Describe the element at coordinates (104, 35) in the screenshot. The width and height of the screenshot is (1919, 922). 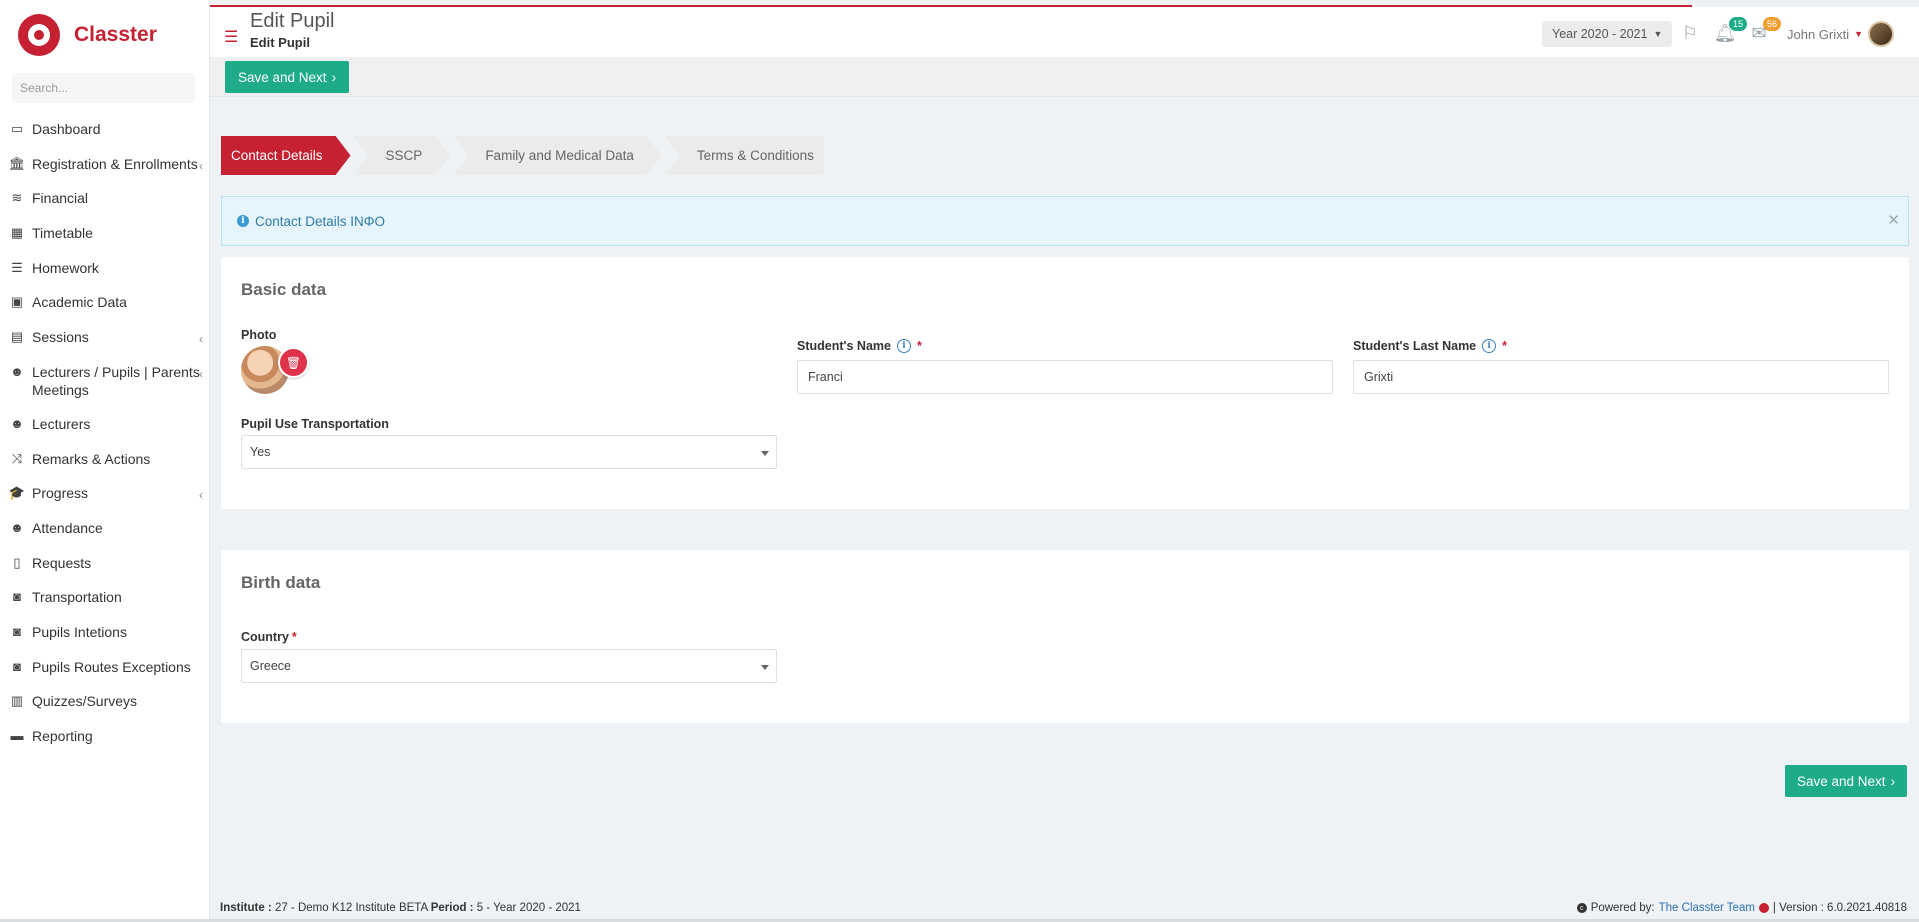
I see `logo: Classter` at that location.